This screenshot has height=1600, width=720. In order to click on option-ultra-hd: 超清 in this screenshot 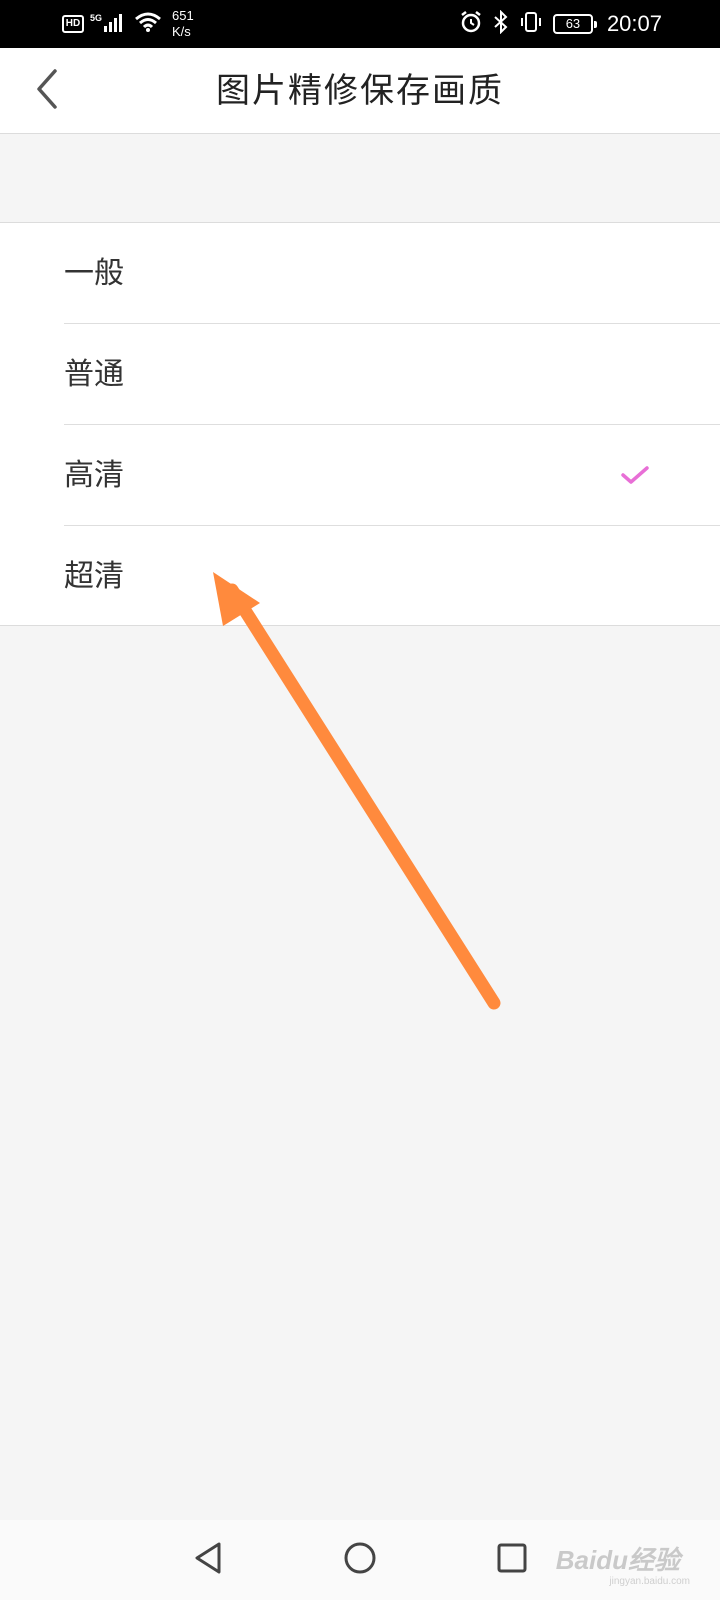, I will do `click(392, 576)`.